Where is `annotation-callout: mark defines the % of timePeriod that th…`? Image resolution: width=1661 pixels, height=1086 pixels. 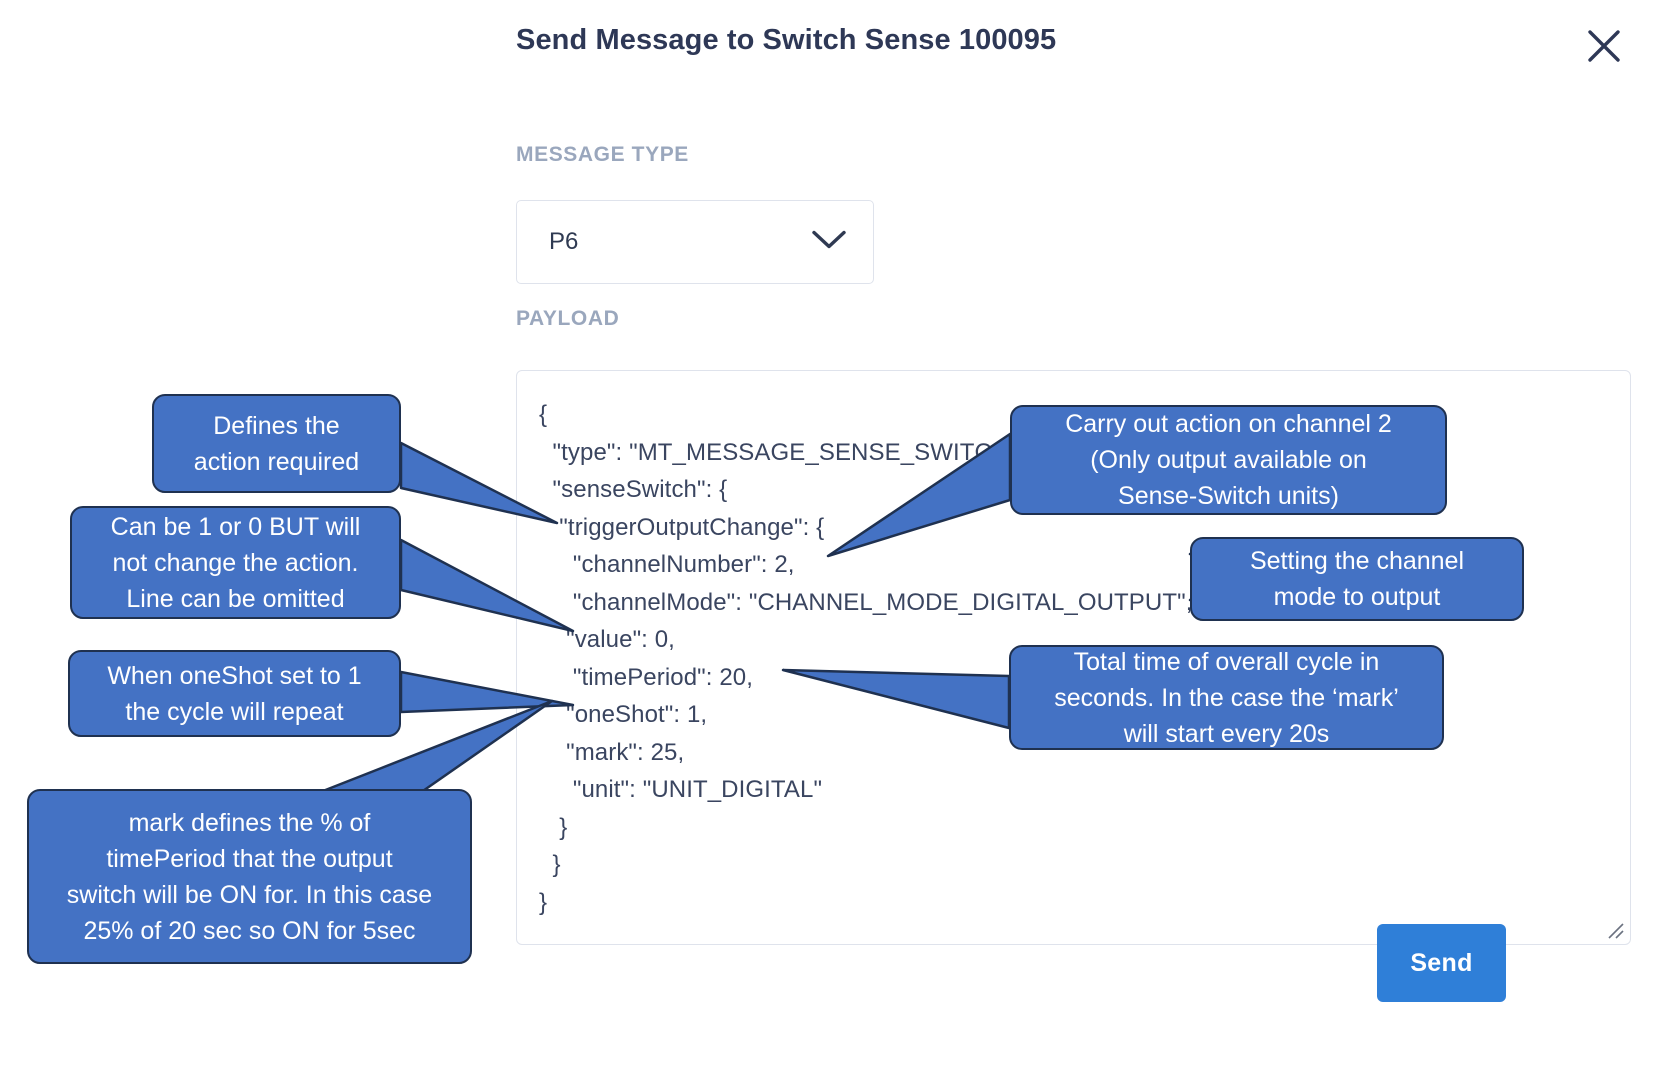
annotation-callout: mark defines the % of timePeriod that th… is located at coordinates (249, 876).